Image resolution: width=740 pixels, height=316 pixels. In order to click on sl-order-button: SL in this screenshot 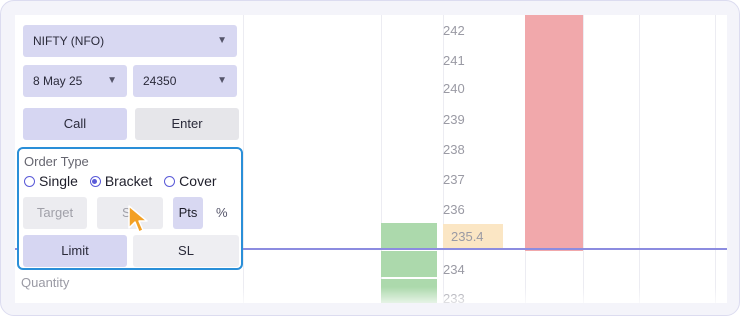, I will do `click(186, 251)`.